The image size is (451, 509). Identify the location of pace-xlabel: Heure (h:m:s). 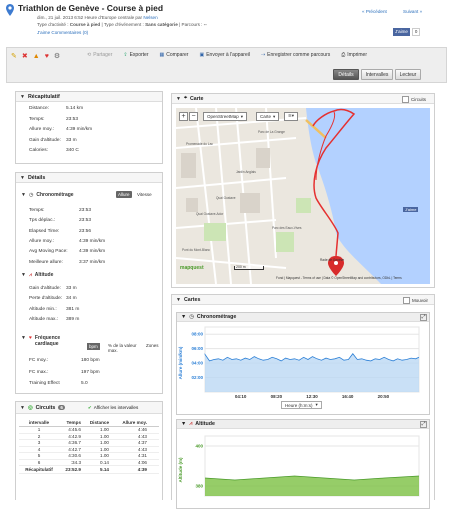
(299, 405).